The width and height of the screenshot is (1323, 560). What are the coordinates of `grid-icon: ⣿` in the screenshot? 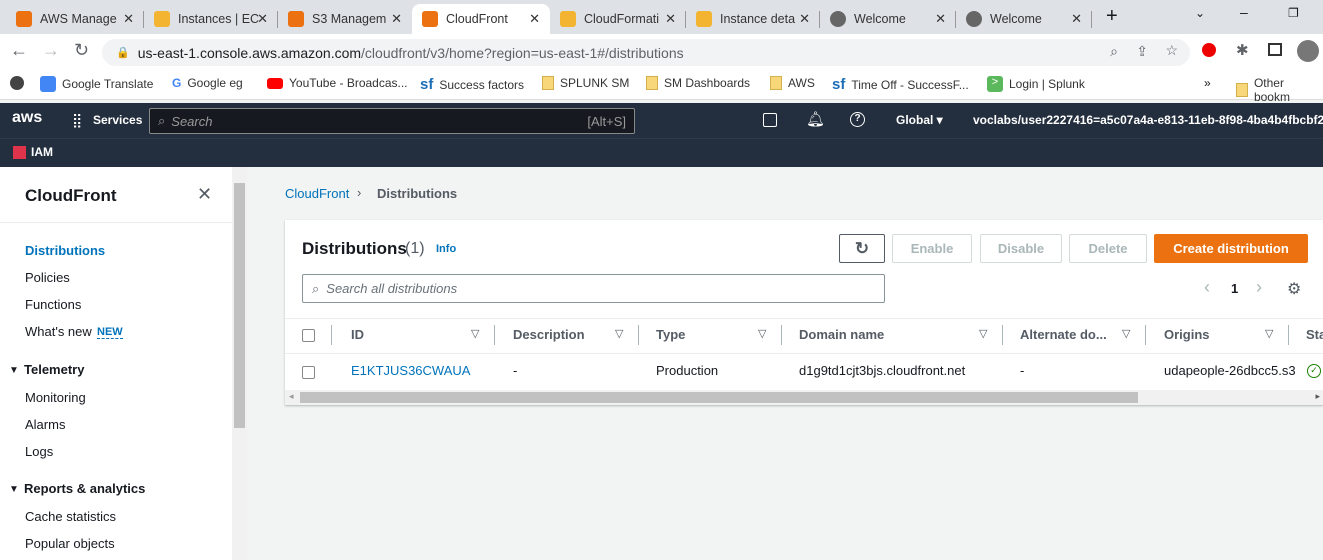 It's located at (77, 120).